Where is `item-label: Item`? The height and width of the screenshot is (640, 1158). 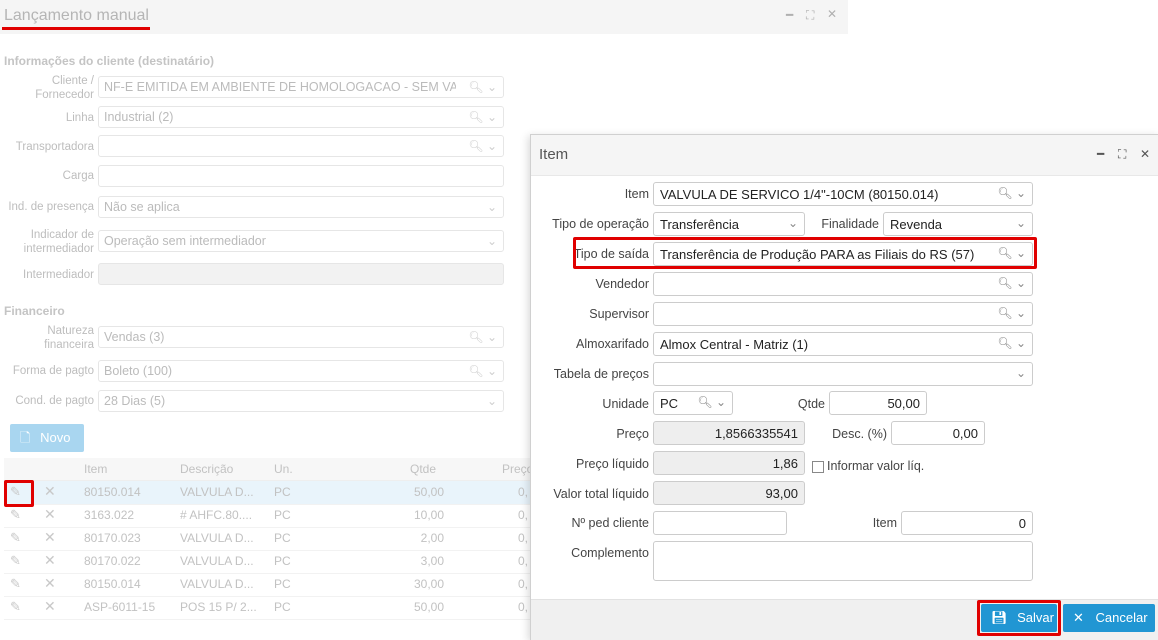 item-label: Item is located at coordinates (636, 194).